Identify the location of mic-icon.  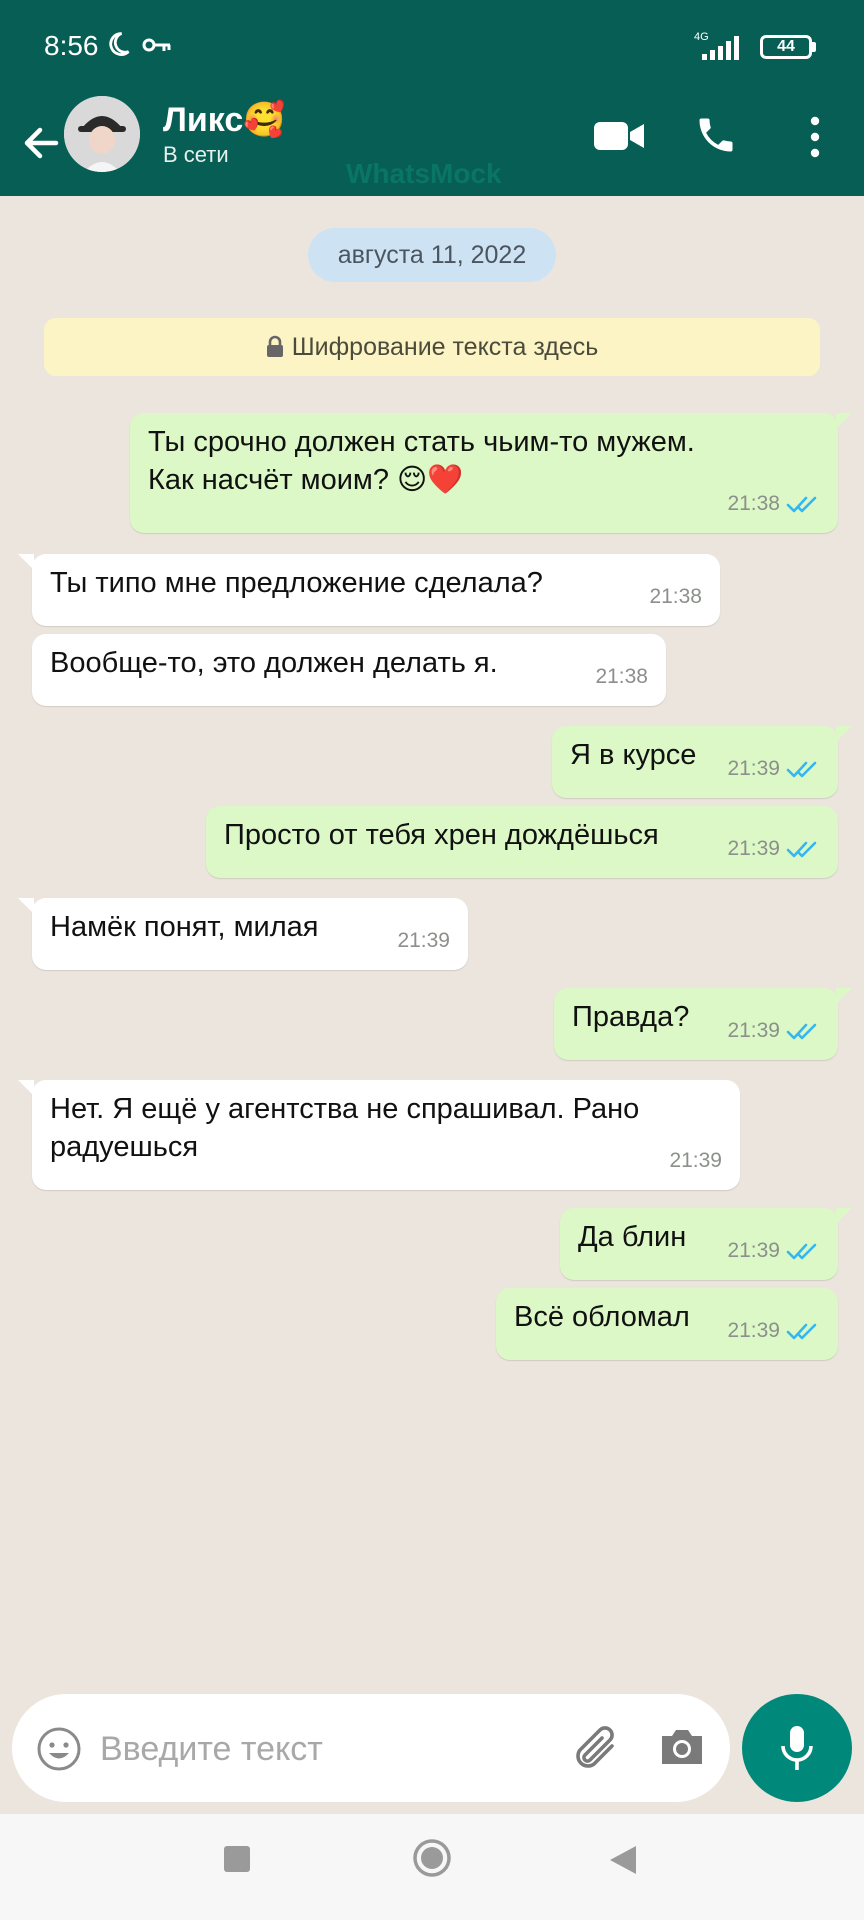
(797, 1748).